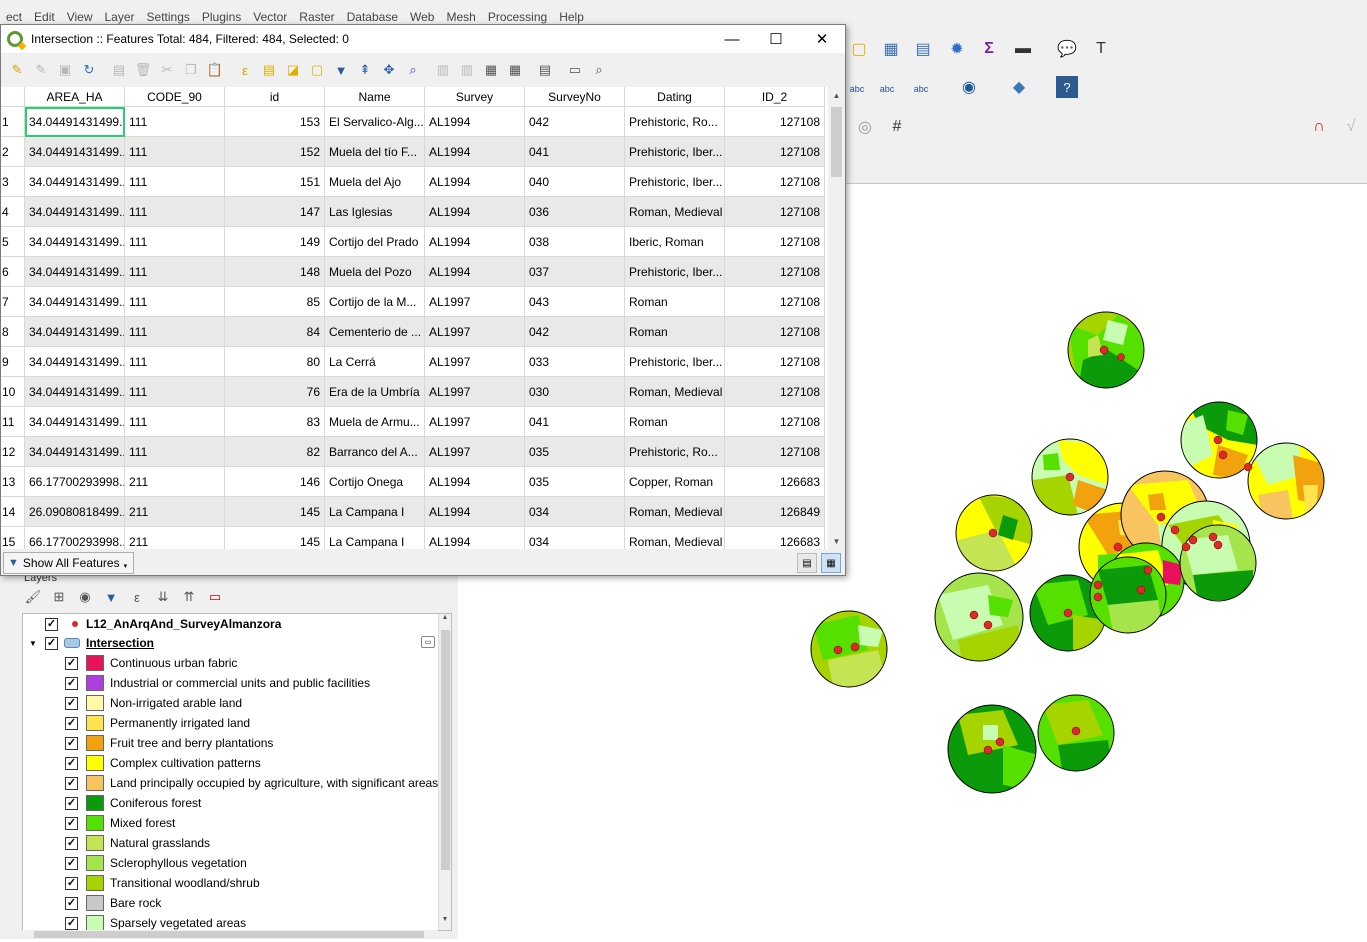 The width and height of the screenshot is (1367, 942). I want to click on menu-item: View, so click(80, 17).